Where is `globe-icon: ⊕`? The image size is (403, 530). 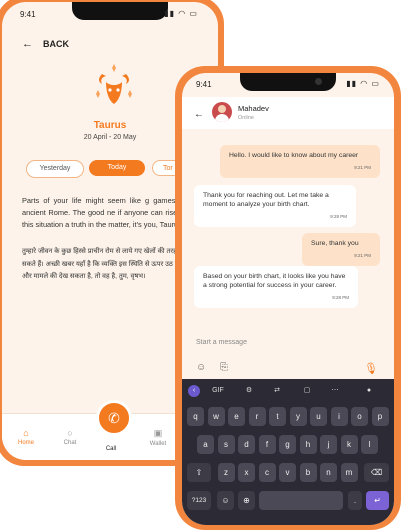 globe-icon: ⊕ is located at coordinates (246, 500).